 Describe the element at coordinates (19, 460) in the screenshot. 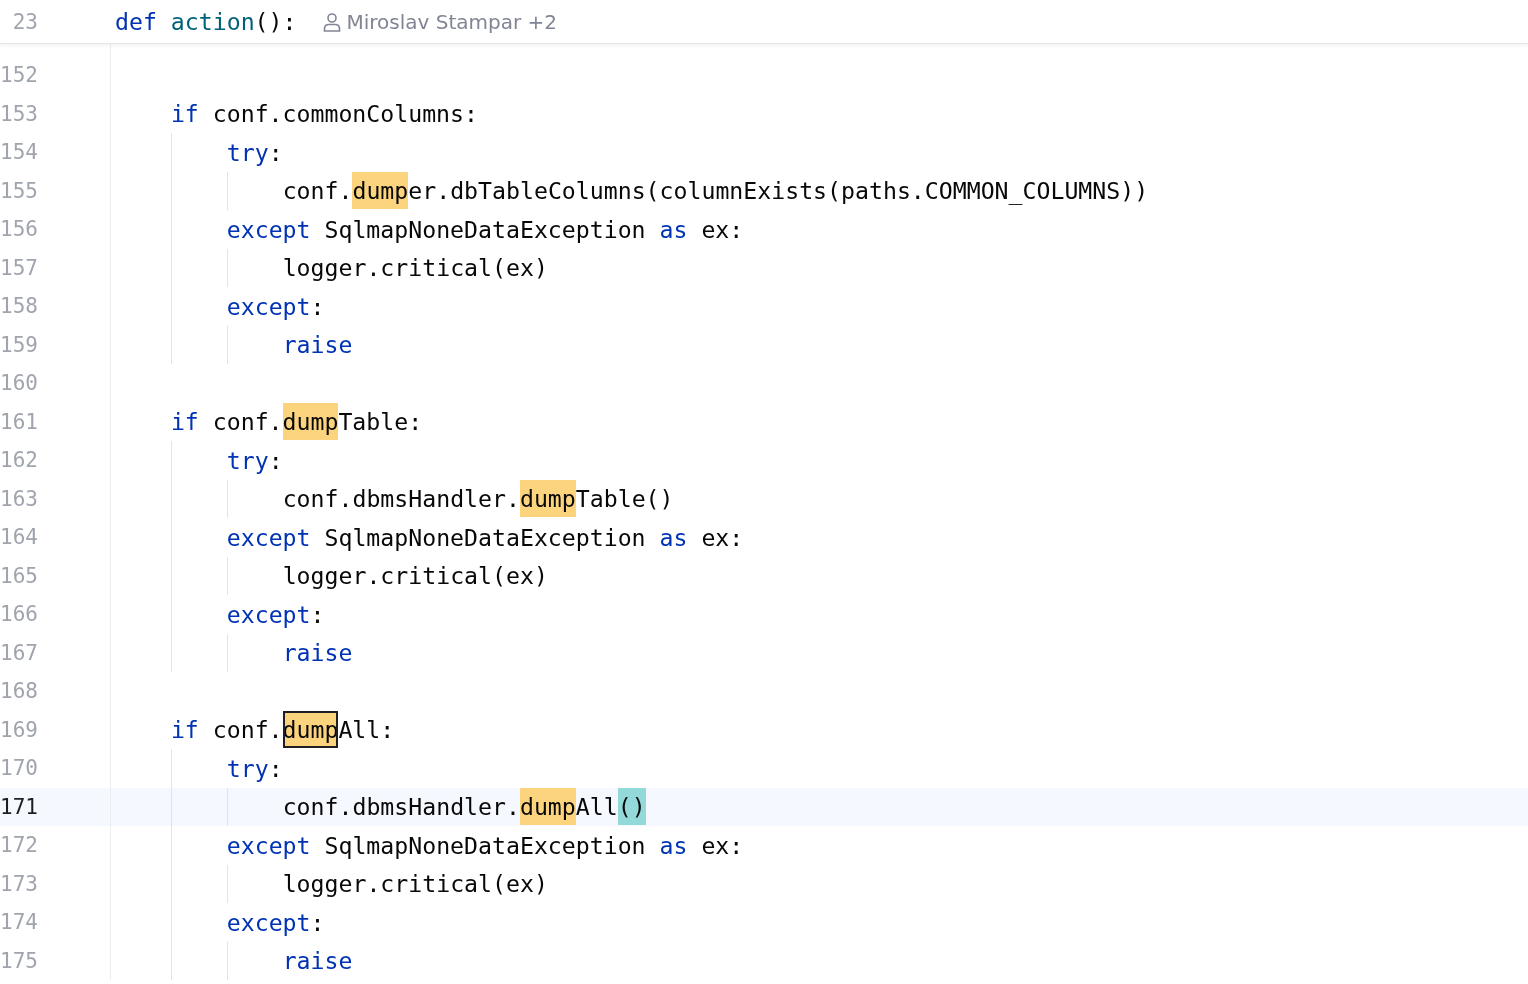

I see `line-number: 162` at that location.